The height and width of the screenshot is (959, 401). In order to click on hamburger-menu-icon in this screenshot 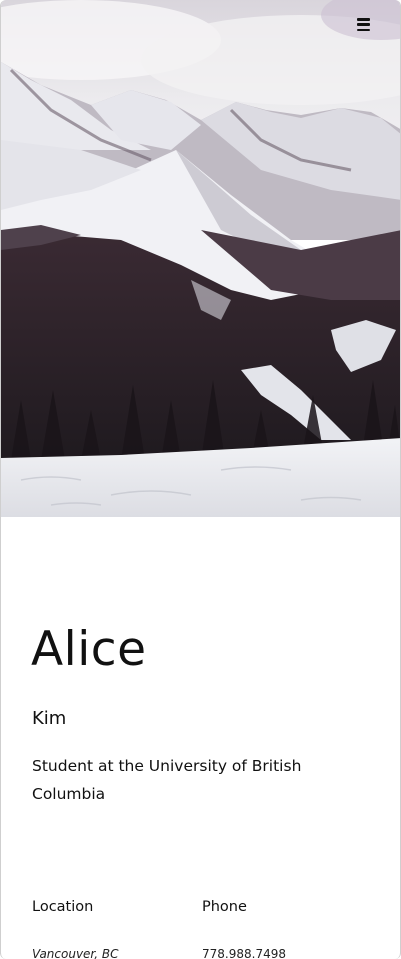, I will do `click(363, 24)`.